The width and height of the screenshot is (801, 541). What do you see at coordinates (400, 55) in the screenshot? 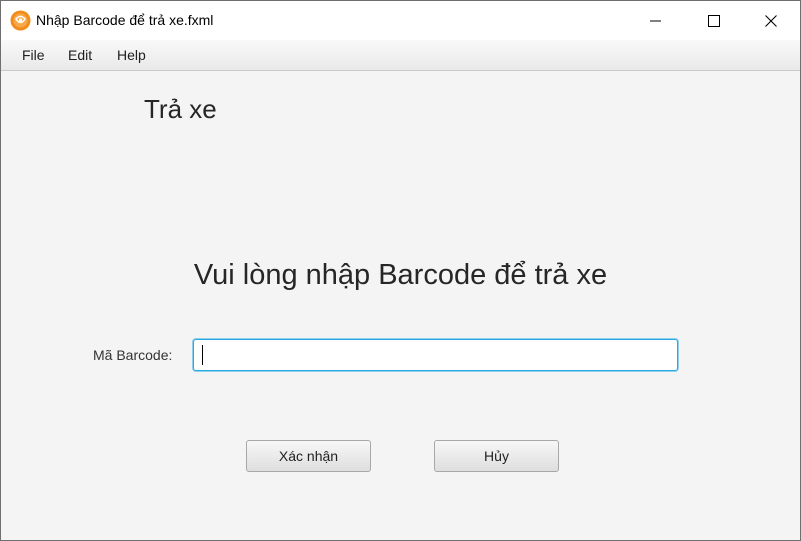
I see `menu-bar: File Edit Help` at bounding box center [400, 55].